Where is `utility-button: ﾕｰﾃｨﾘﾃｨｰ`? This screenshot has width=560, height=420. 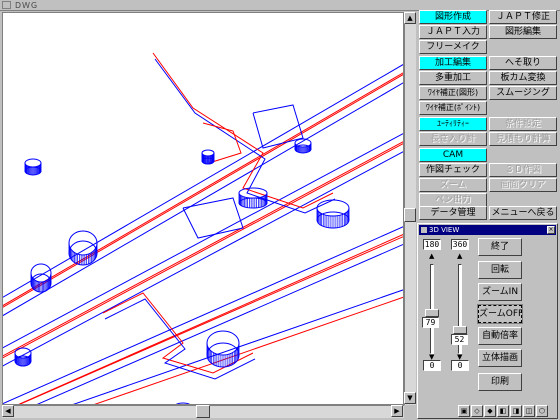
utility-button: ﾕｰﾃｨﾘﾃｨｰ is located at coordinates (453, 124).